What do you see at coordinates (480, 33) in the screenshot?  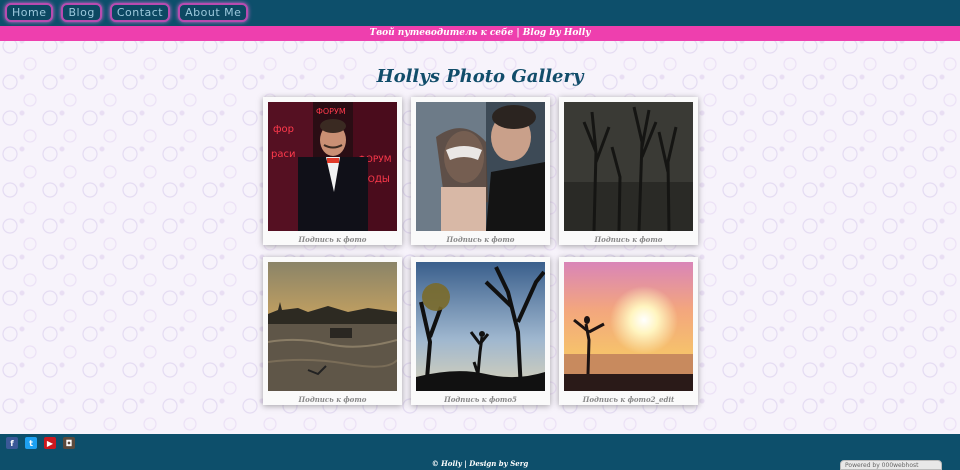 I see `tagline-bar: Твой путеводитель к себе | Blog by Holly` at bounding box center [480, 33].